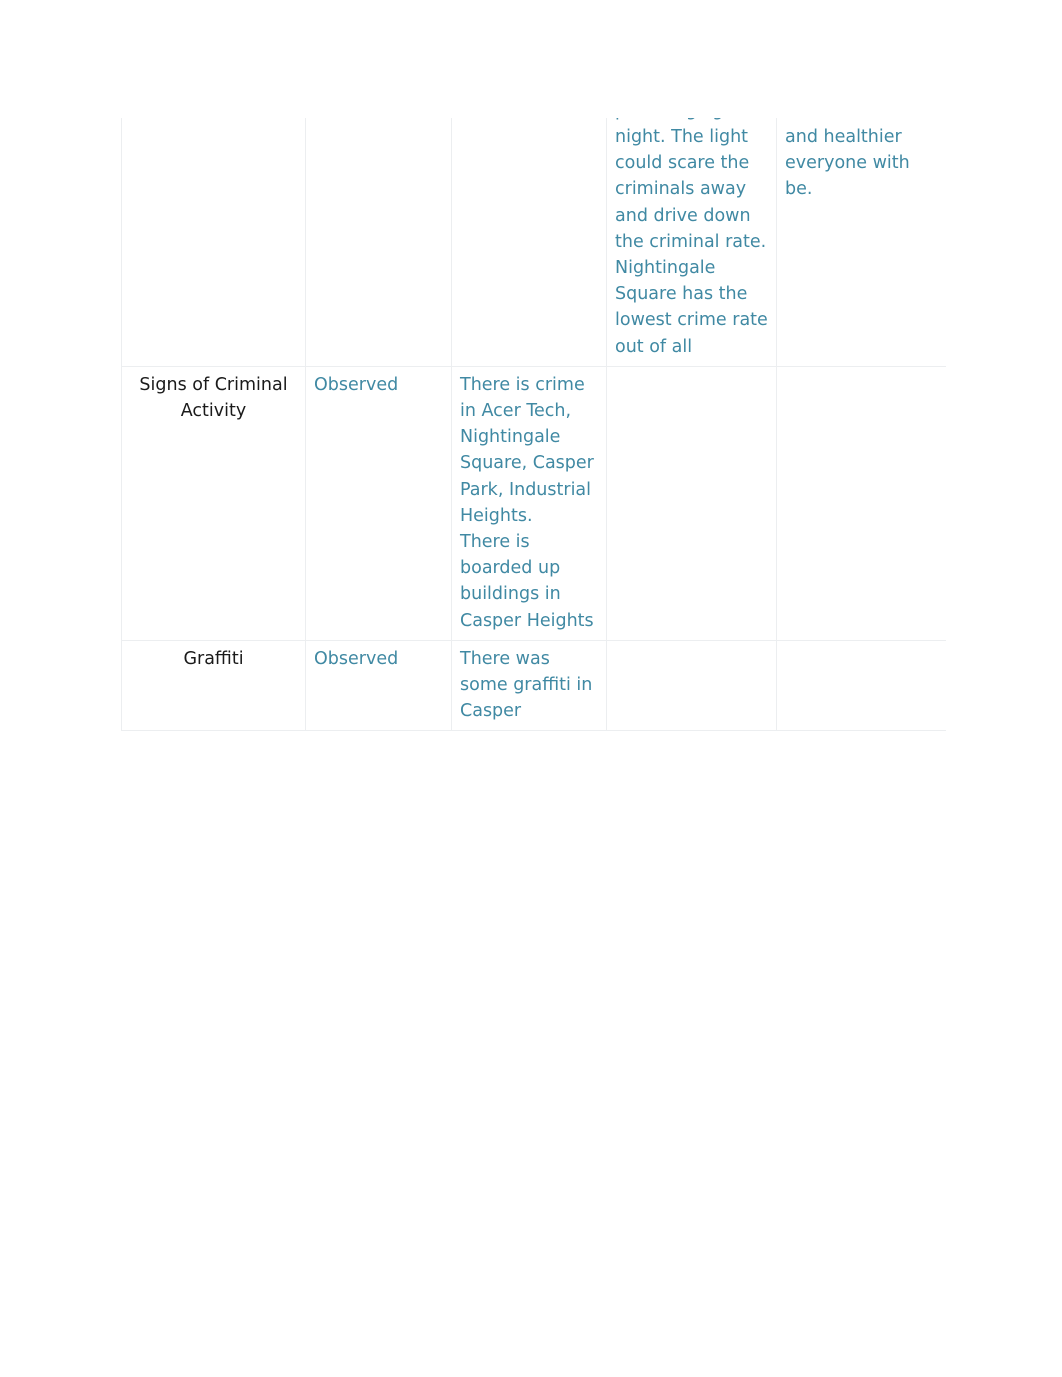 This screenshot has height=1377, width=1062. Describe the element at coordinates (213, 242) in the screenshot. I see `row-label-cell` at that location.